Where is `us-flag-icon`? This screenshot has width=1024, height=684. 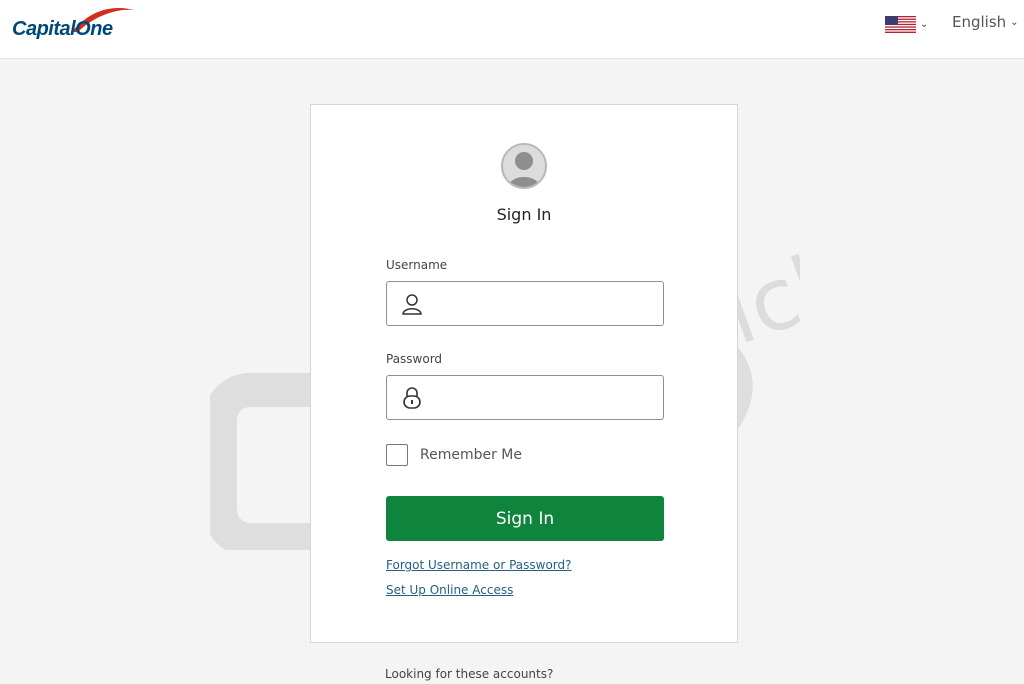
us-flag-icon is located at coordinates (900, 24).